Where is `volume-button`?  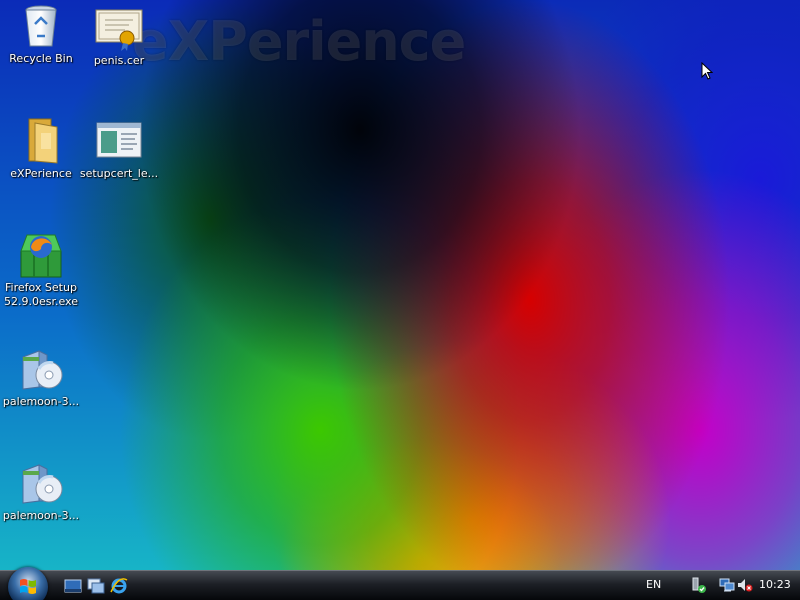
volume-button is located at coordinates (745, 585).